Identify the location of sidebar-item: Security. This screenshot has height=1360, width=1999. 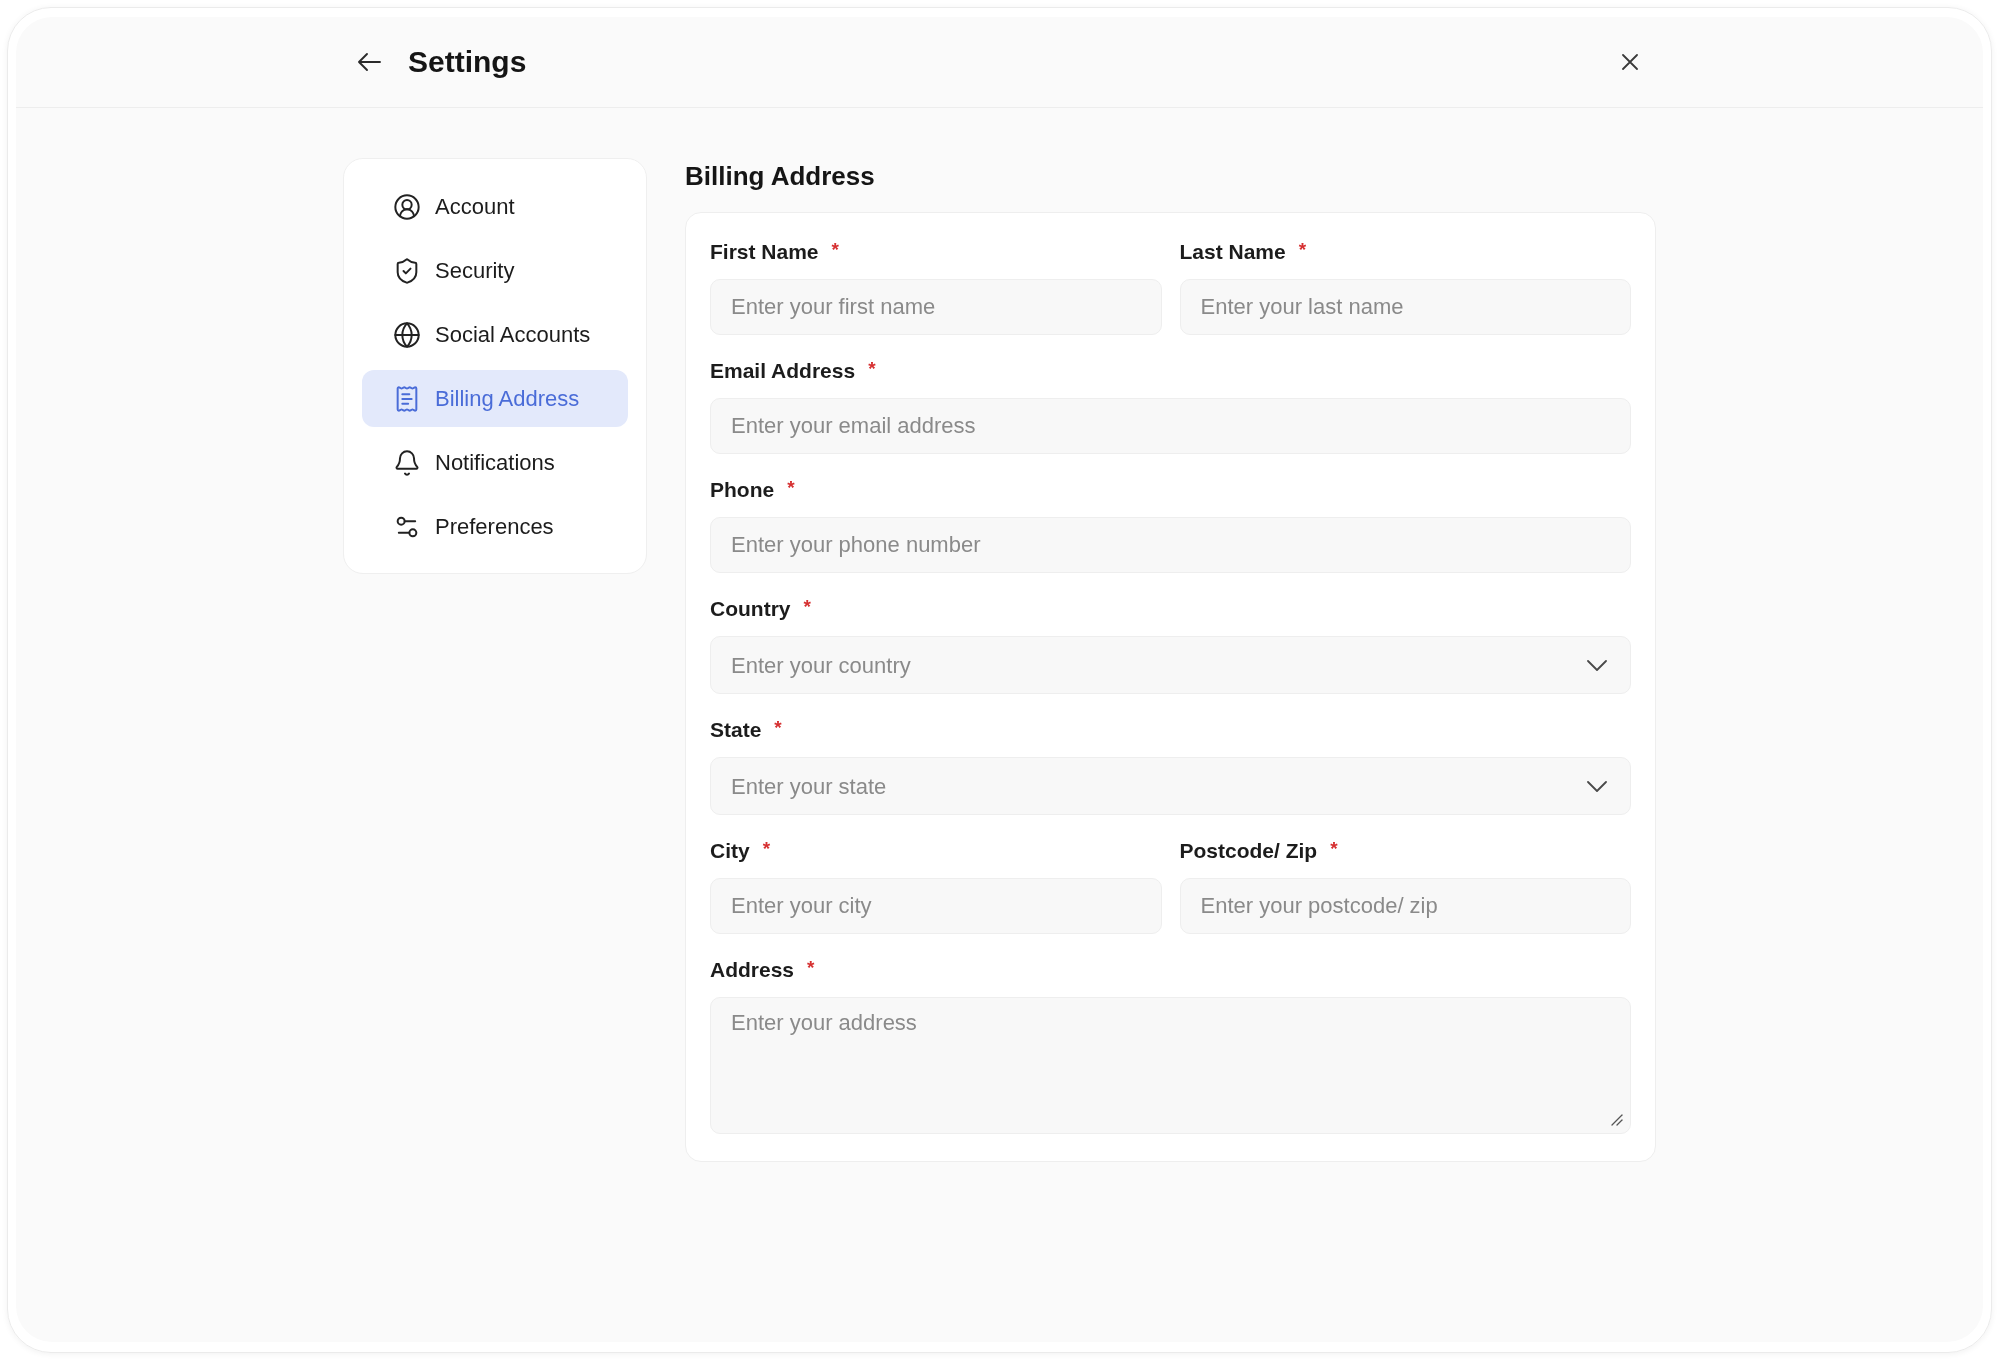
(495, 270).